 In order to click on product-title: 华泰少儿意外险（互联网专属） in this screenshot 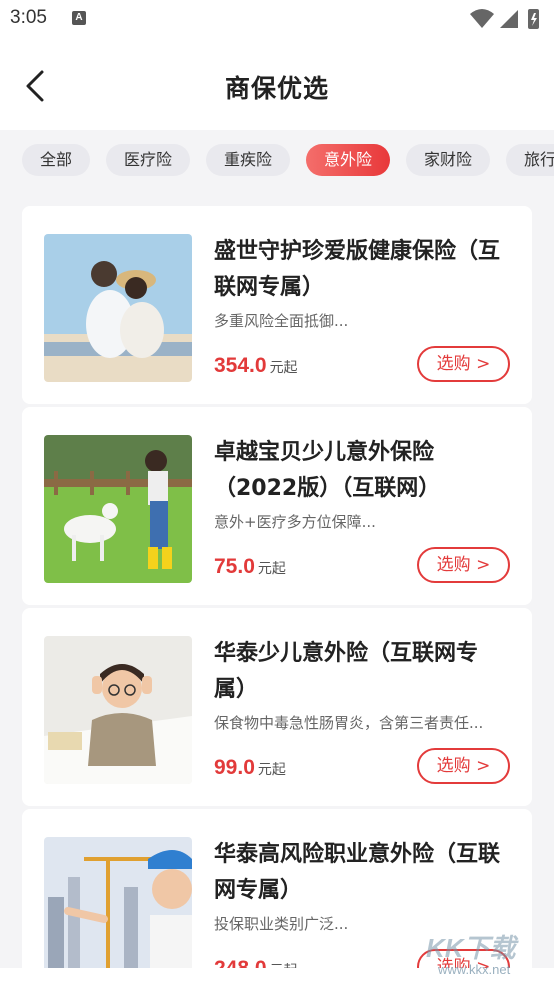, I will do `click(346, 671)`.